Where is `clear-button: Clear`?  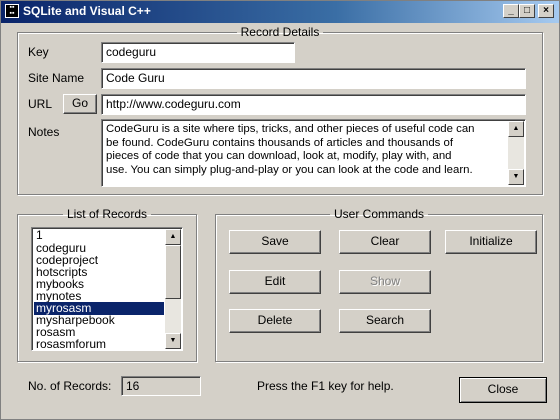
clear-button: Clear is located at coordinates (385, 242).